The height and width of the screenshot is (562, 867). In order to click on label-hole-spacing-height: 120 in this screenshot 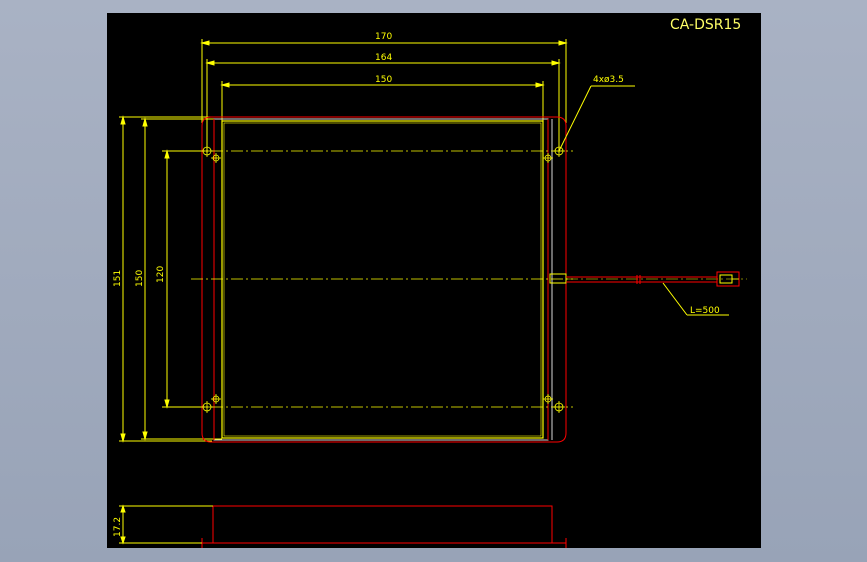, I will do `click(161, 274)`.